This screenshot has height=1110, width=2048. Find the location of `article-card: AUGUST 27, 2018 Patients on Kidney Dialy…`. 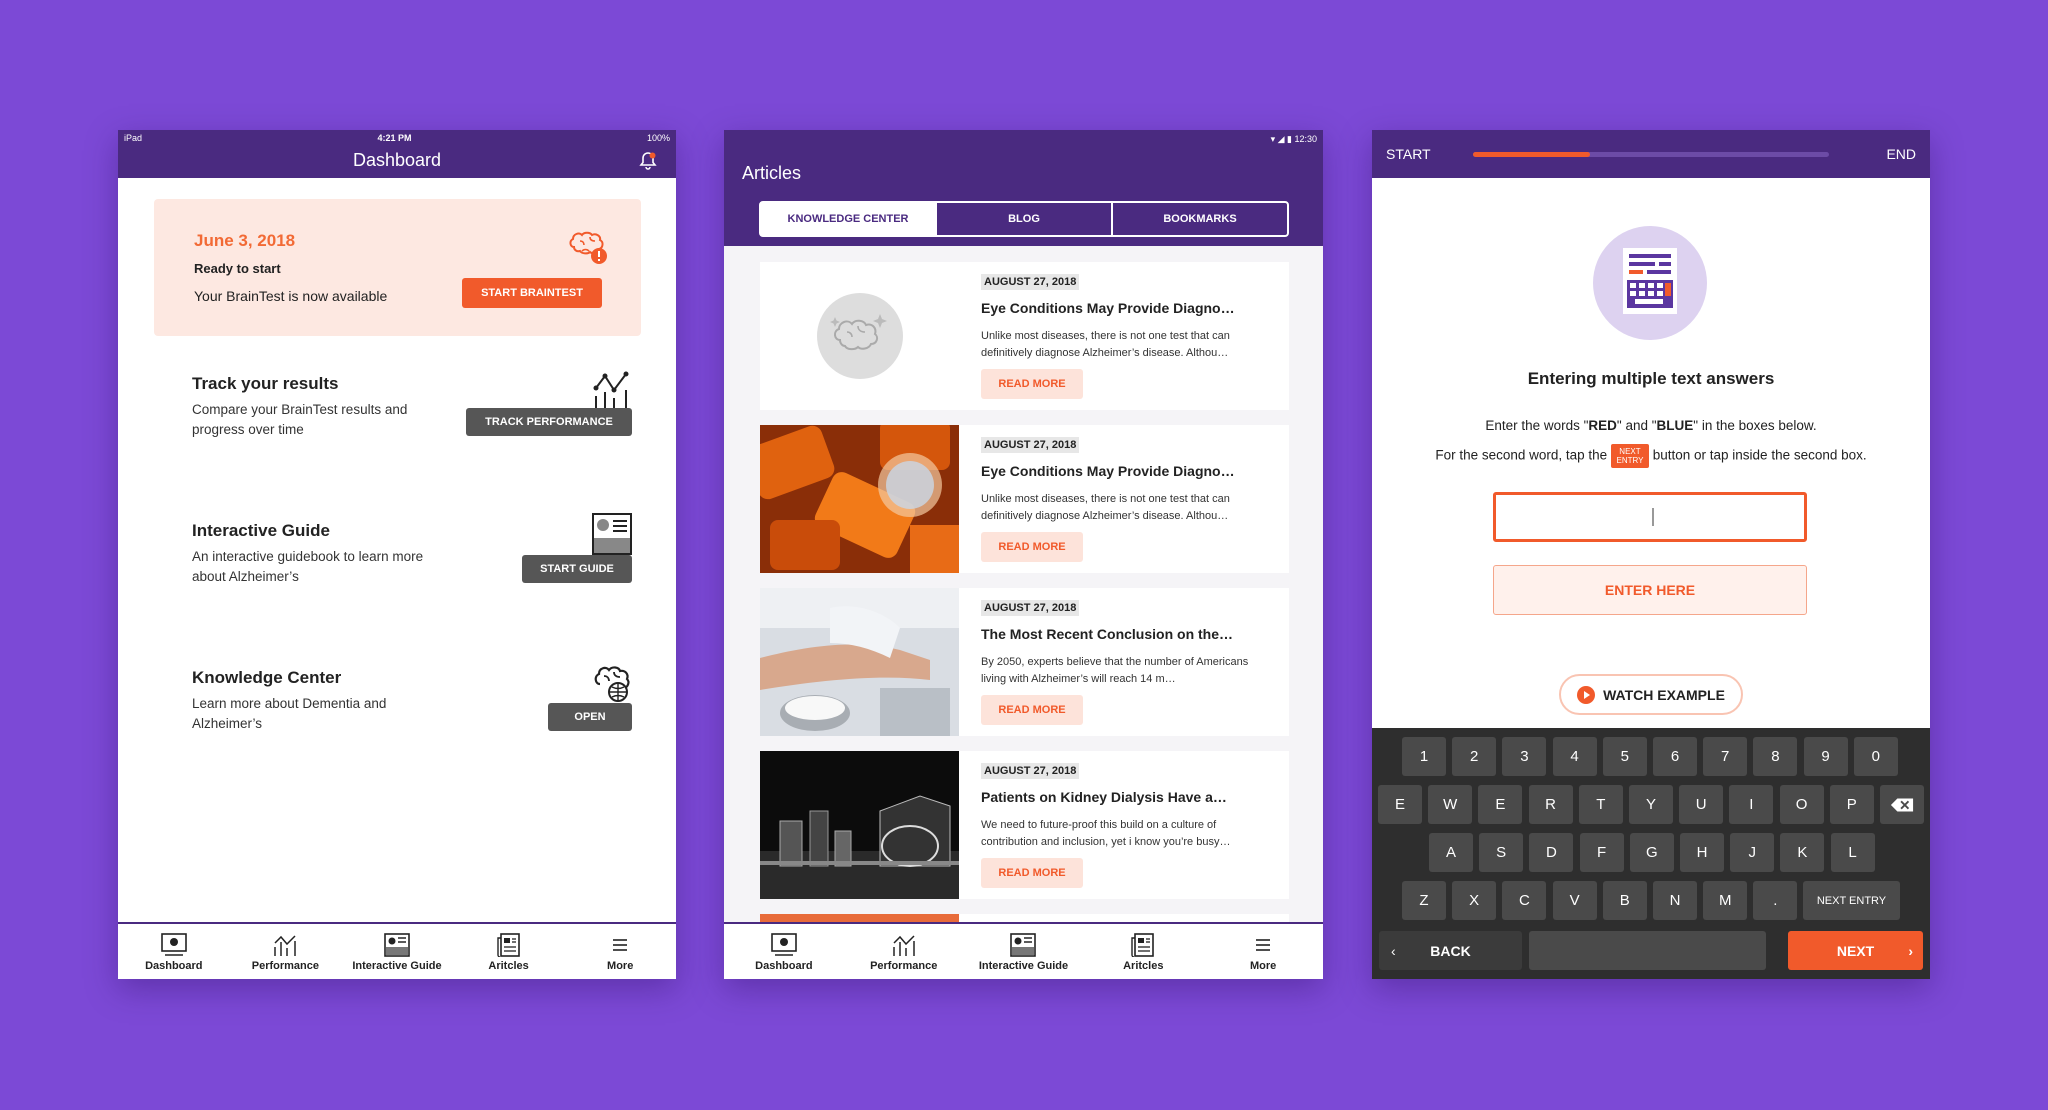

article-card: AUGUST 27, 2018 Patients on Kidney Dialy… is located at coordinates (1024, 825).